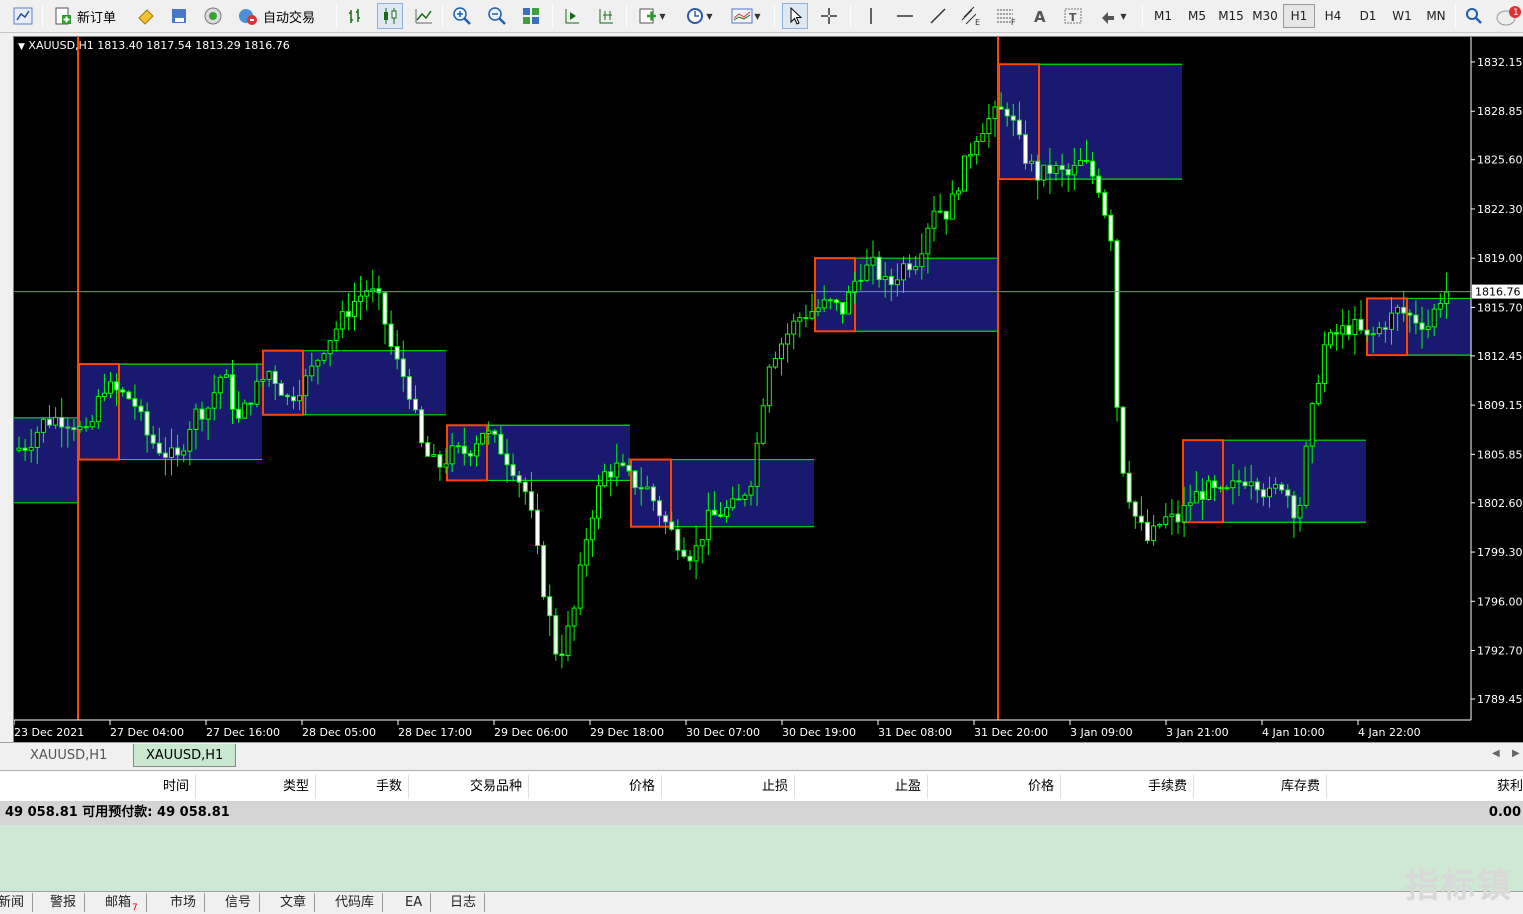 This screenshot has height=914, width=1523. Describe the element at coordinates (728, 787) in the screenshot. I see `col-stop-loss: 止损` at that location.